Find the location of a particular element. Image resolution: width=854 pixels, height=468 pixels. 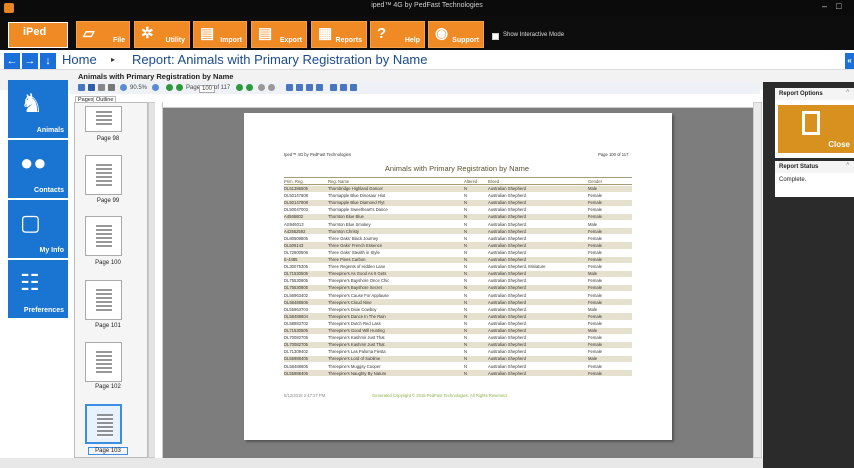

sidebar-item-preferences: ☷ Preferences is located at coordinates (38, 289).